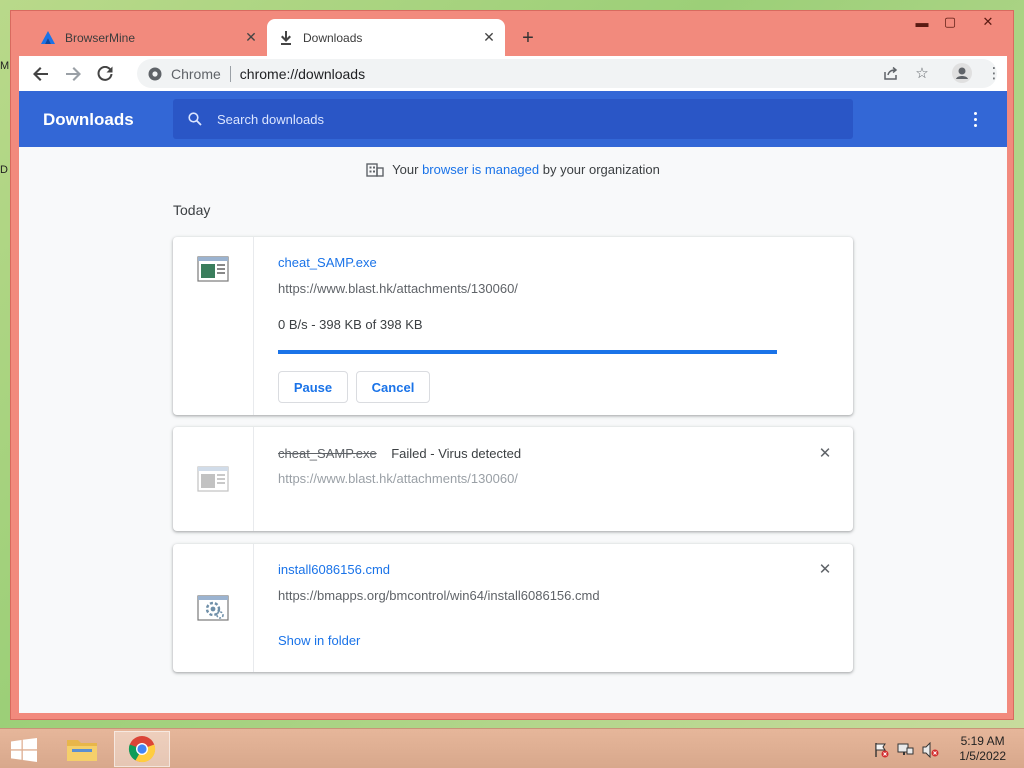 The height and width of the screenshot is (768, 1024). I want to click on tab-downloads: Downloads ✕, so click(386, 37).